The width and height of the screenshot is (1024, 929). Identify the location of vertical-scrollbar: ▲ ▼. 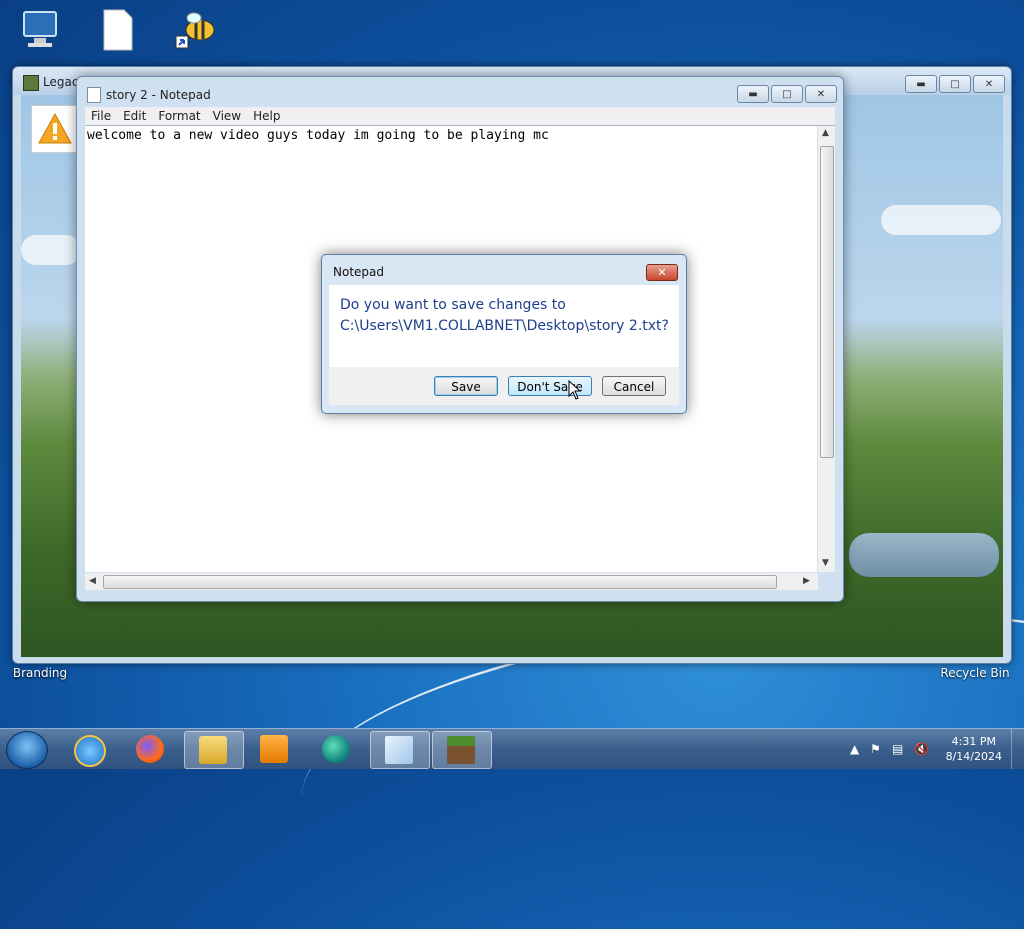
(826, 349).